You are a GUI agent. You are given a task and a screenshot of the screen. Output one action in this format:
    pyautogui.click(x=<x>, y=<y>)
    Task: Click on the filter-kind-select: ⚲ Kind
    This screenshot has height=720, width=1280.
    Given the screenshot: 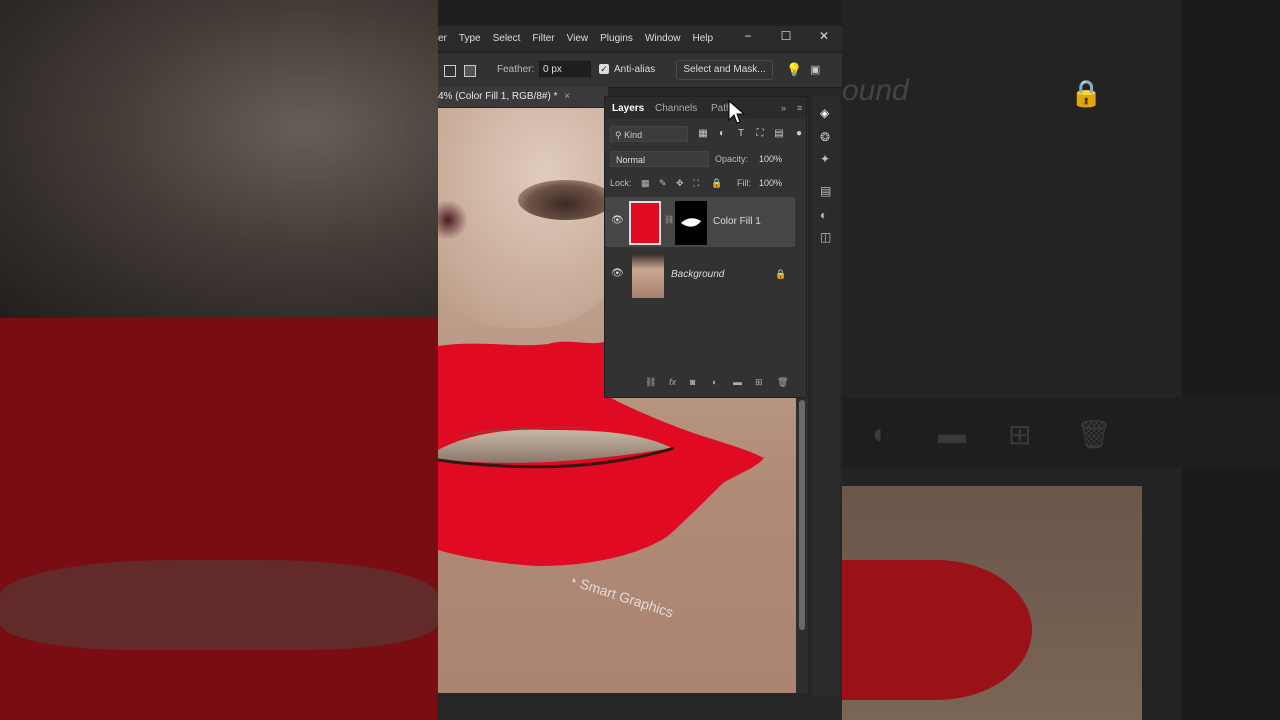 What is the action you would take?
    pyautogui.click(x=649, y=134)
    